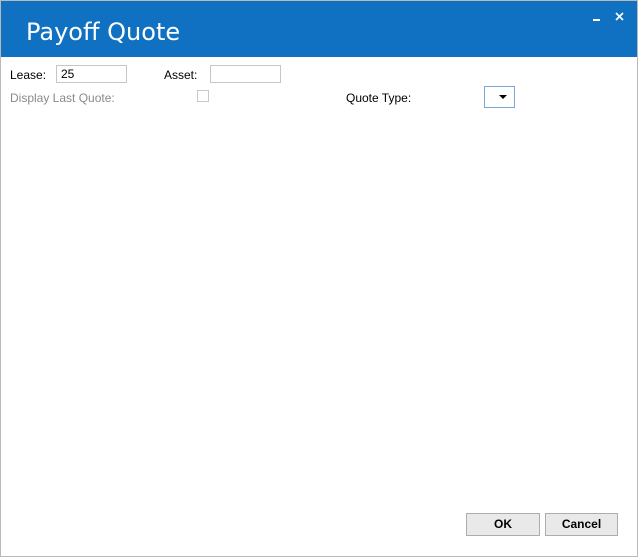 Image resolution: width=638 pixels, height=557 pixels. What do you see at coordinates (503, 524) in the screenshot?
I see `ok-button: OK` at bounding box center [503, 524].